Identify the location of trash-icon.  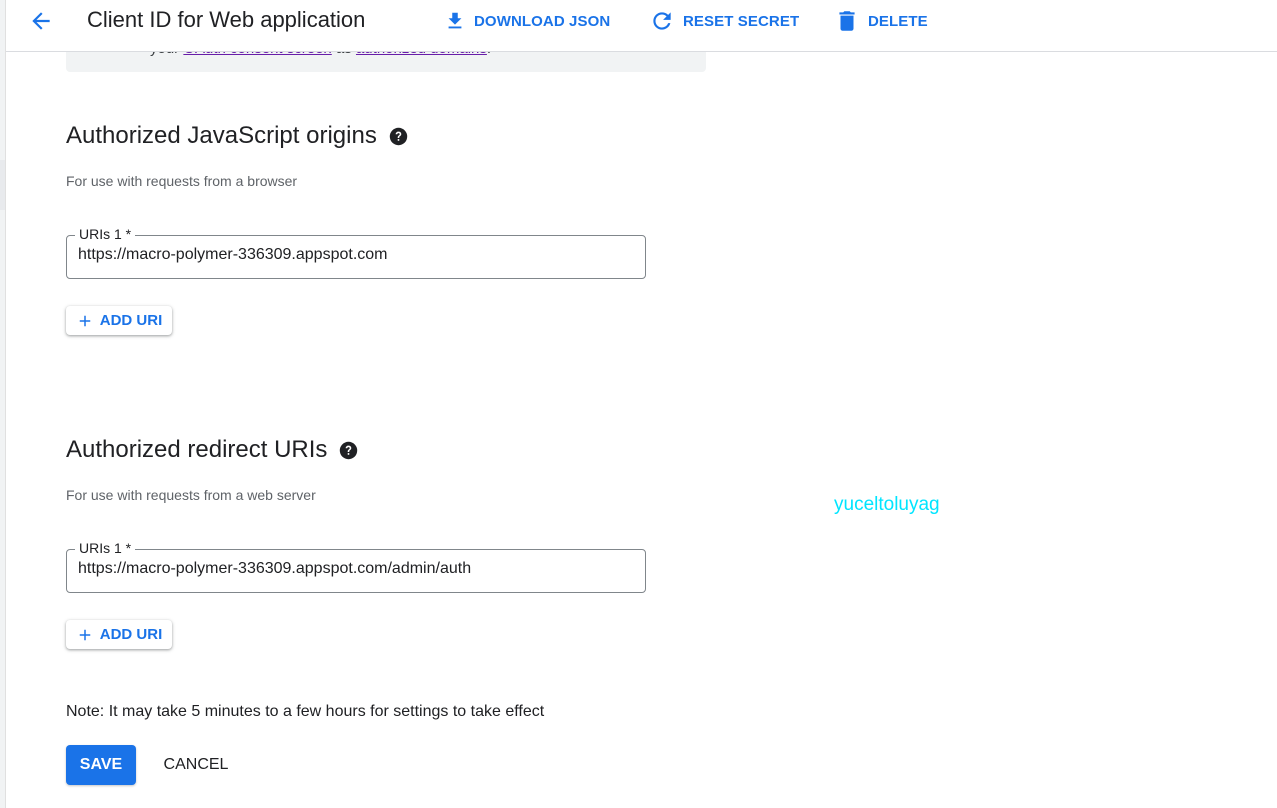
(847, 21).